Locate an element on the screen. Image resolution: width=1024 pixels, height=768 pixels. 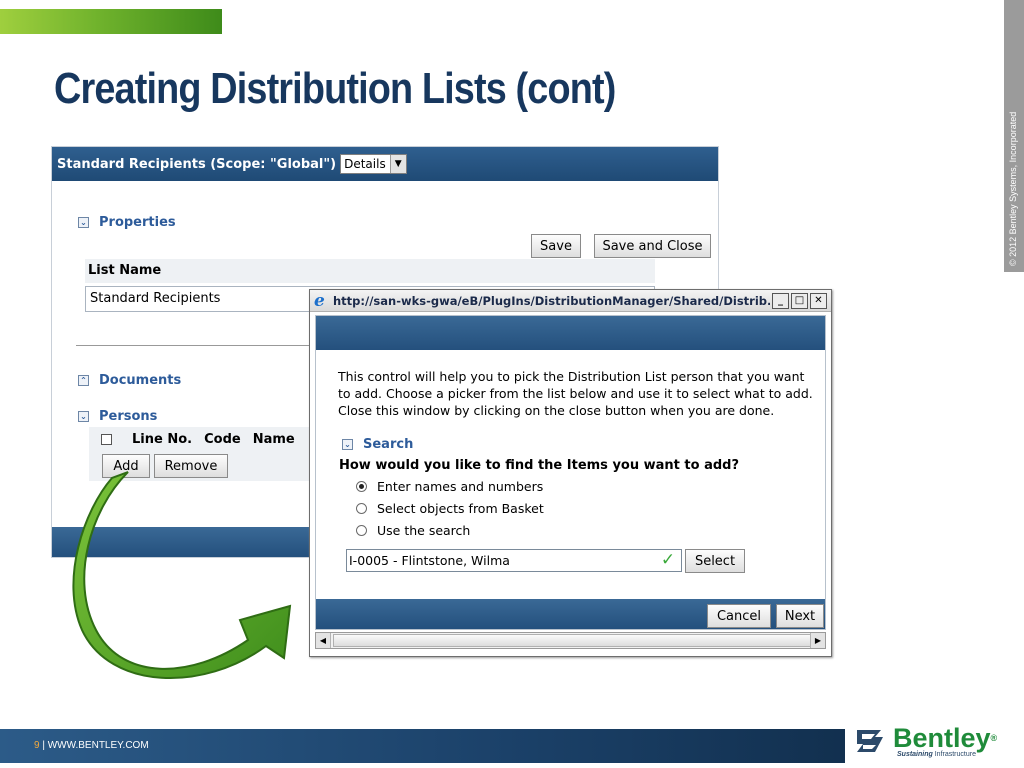
option-enter-names: Enter names and numbers is located at coordinates (449, 486).